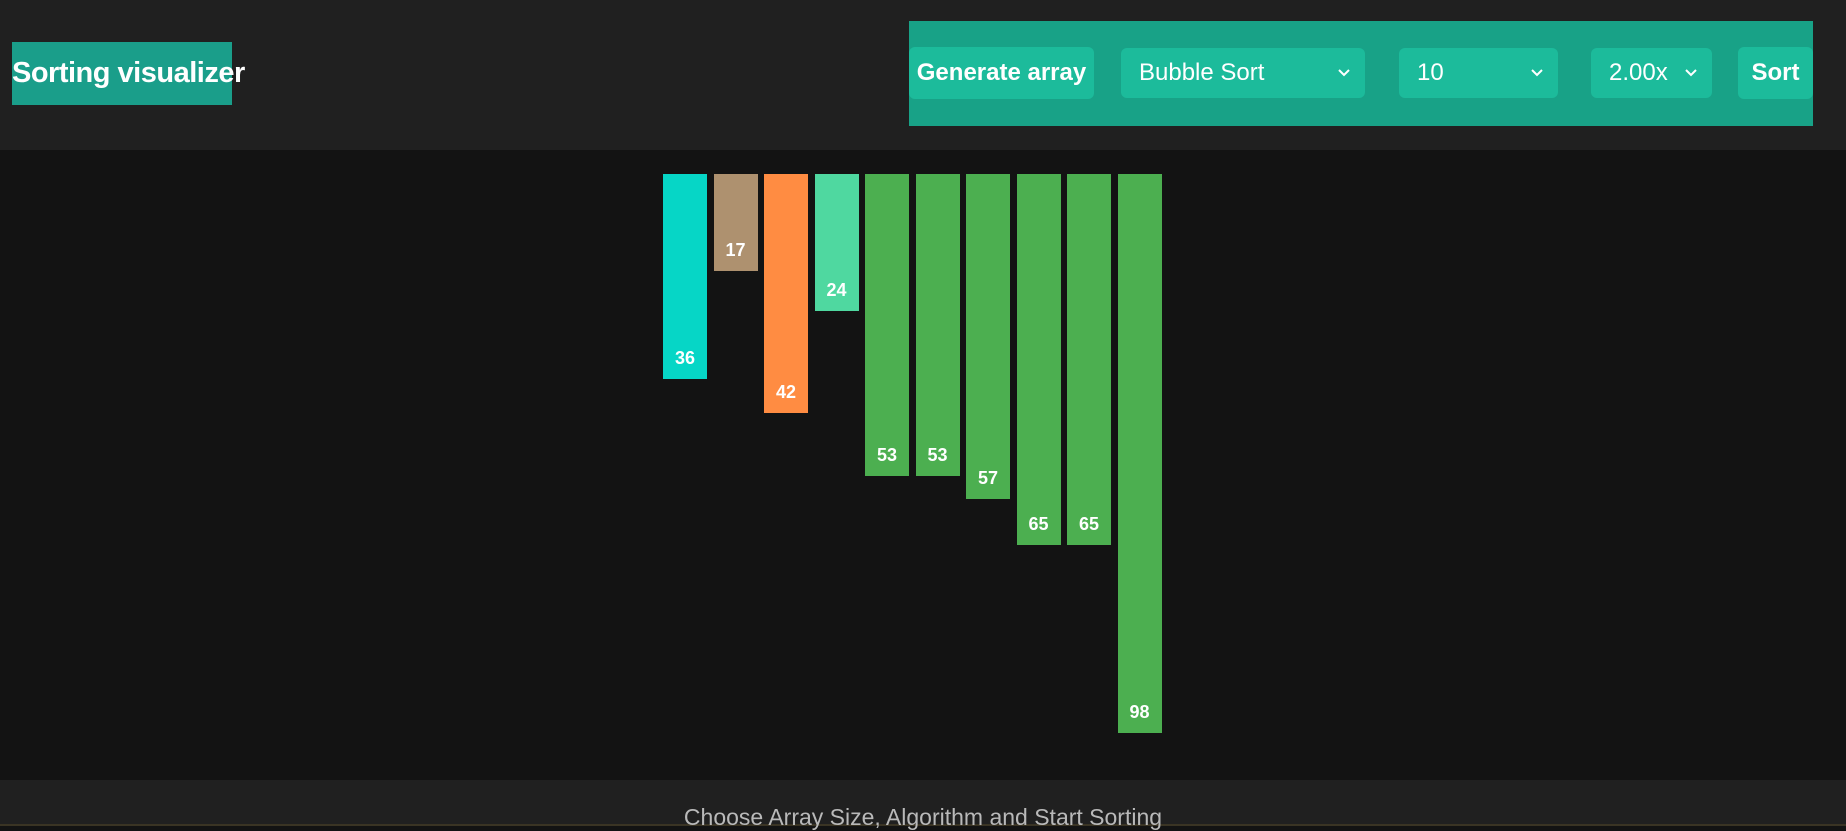 This screenshot has height=831, width=1846. I want to click on generate-array-button: Generate array, so click(1001, 73).